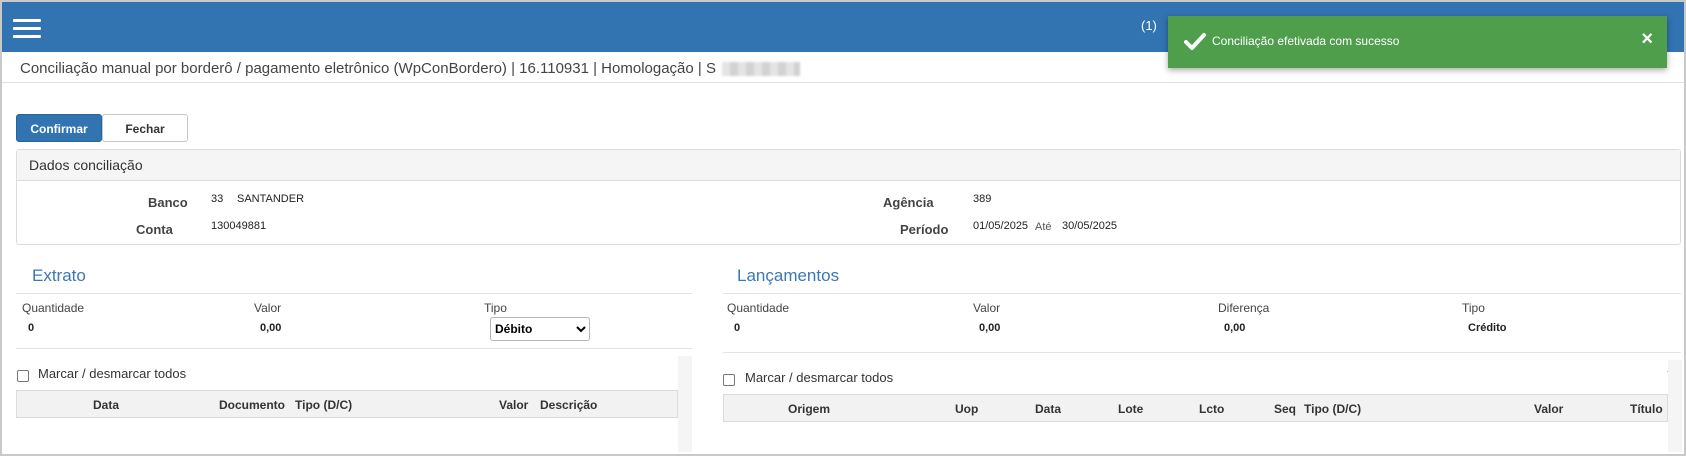 This screenshot has height=456, width=1686. What do you see at coordinates (145, 128) in the screenshot?
I see `close-button: Fechar` at bounding box center [145, 128].